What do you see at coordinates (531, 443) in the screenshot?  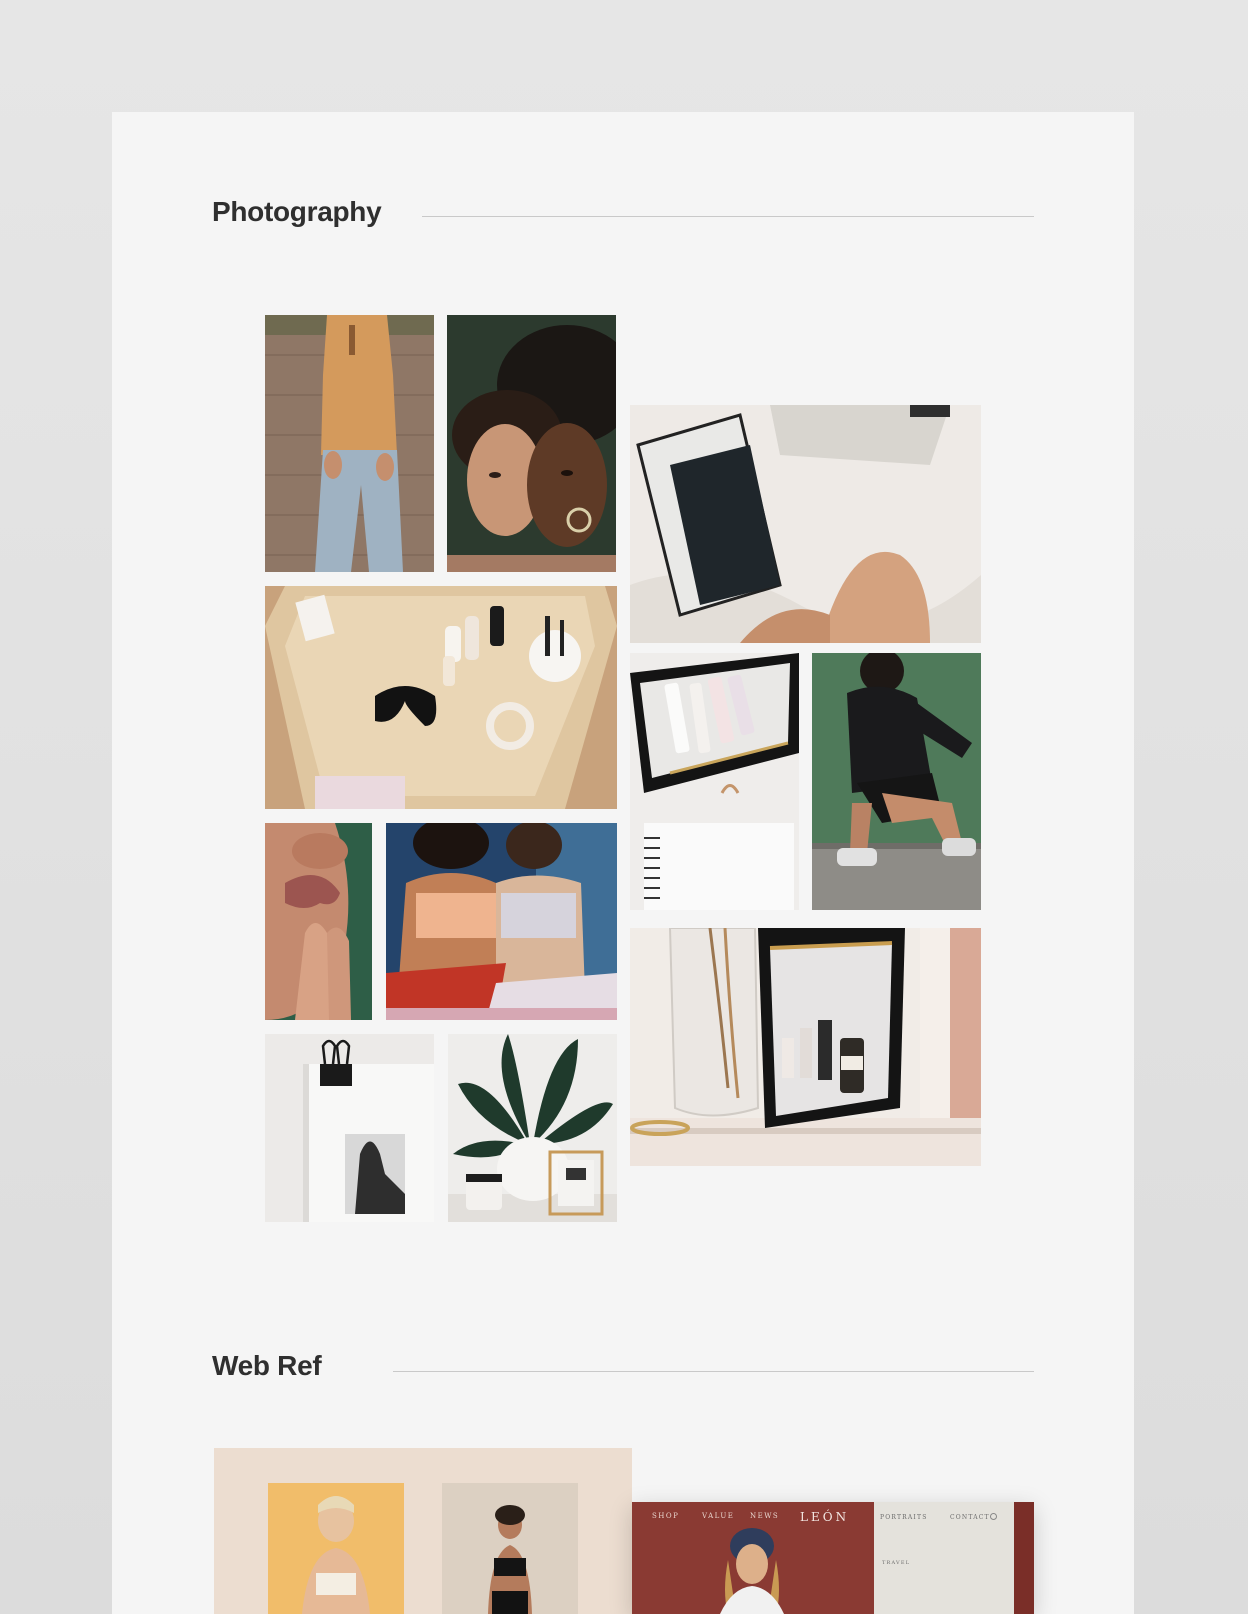 I see `photo-two-women-portrait` at bounding box center [531, 443].